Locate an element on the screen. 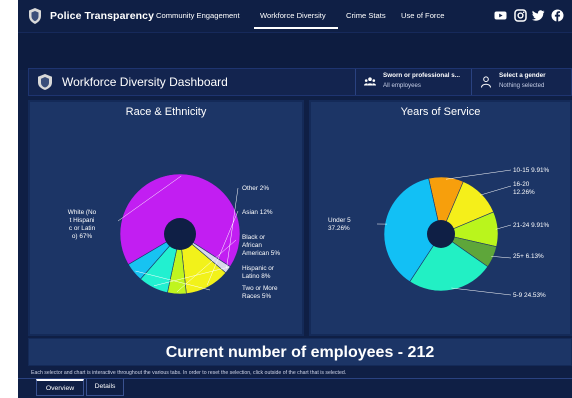 Image resolution: width=572 pixels, height=398 pixels. active-nav-indicator is located at coordinates (296, 28).